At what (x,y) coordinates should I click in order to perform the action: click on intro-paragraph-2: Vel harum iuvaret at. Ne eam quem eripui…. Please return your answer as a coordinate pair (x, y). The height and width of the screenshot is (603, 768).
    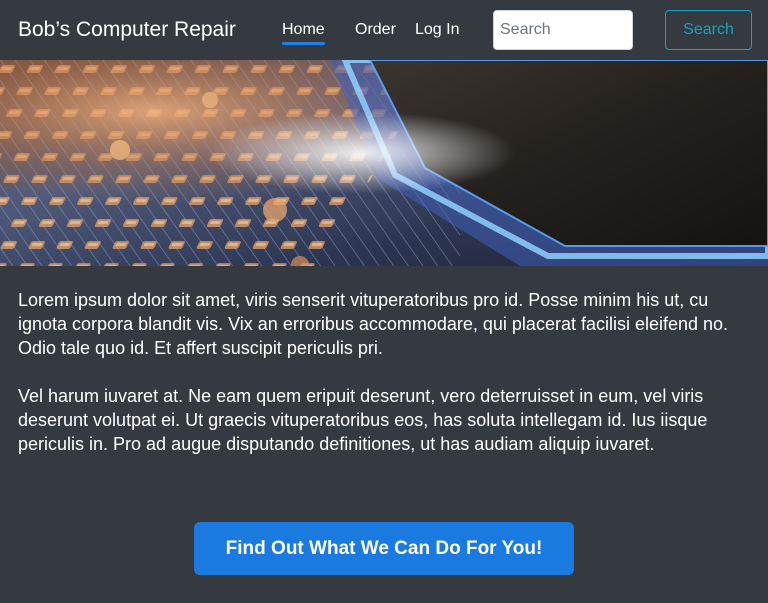
    Looking at the image, I should click on (363, 420).